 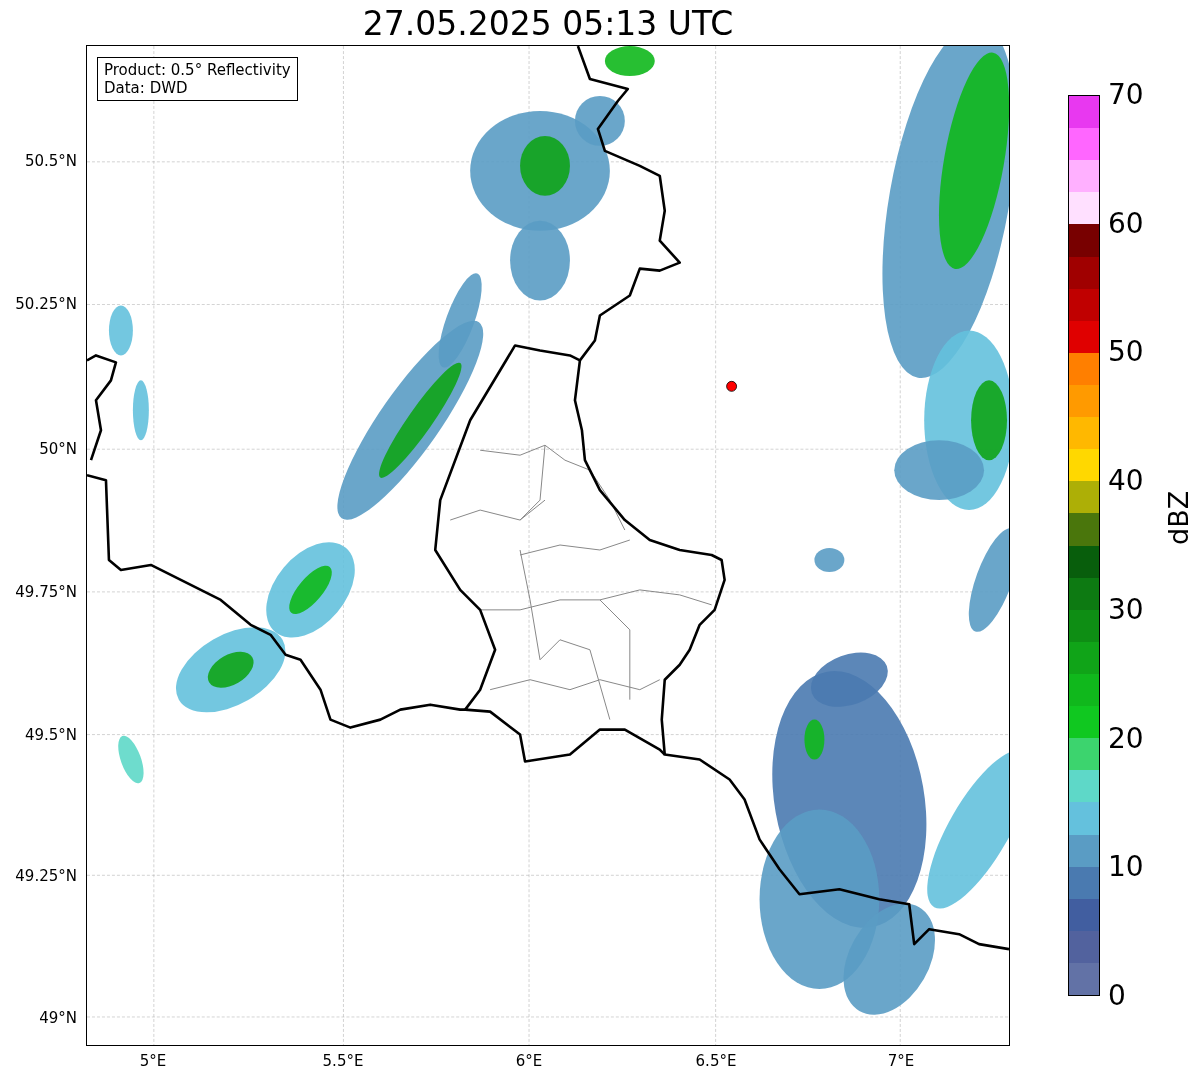 What do you see at coordinates (1126, 481) in the screenshot?
I see `colorbar-tick-label: 40` at bounding box center [1126, 481].